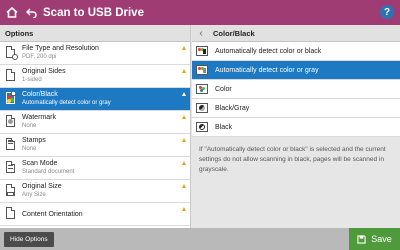 This screenshot has width=400, height=250. What do you see at coordinates (95, 76) in the screenshot?
I see `option-original-sides: Original Sides 1-sided` at bounding box center [95, 76].